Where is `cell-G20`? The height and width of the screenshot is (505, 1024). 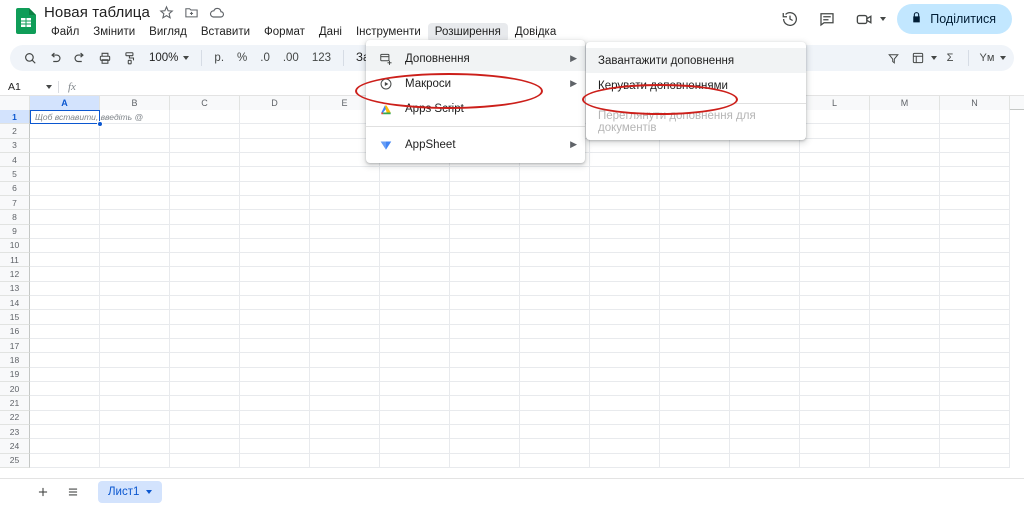
cell-G20 is located at coordinates (485, 389).